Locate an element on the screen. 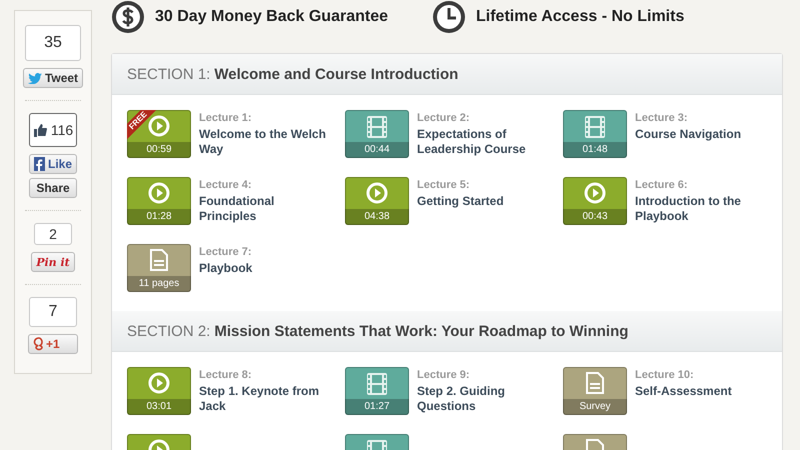 The height and width of the screenshot is (450, 800). count-text: 7 is located at coordinates (53, 312).